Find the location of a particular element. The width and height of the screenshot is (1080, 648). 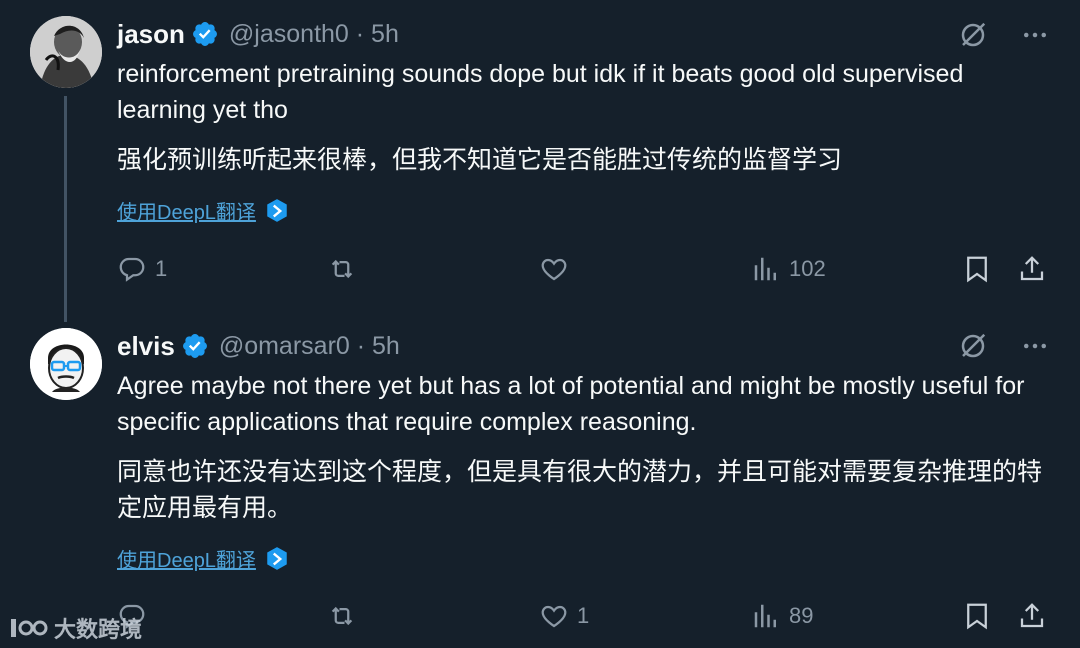

reply-count: 1 is located at coordinates (161, 268).